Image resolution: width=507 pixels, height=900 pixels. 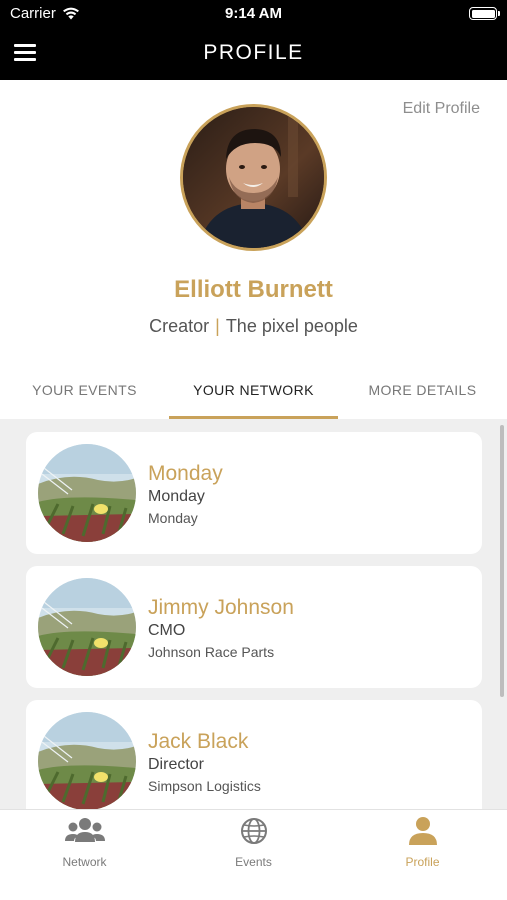 I want to click on status-time: 9:14 AM, so click(x=253, y=13).